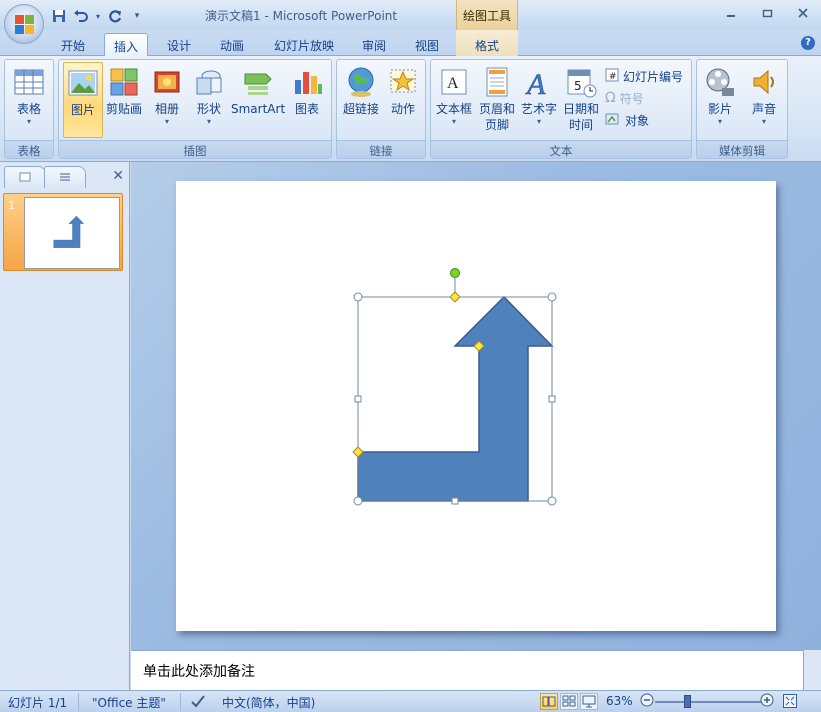 This screenshot has width=821, height=712. Describe the element at coordinates (467, 670) in the screenshot. I see `notes-pane: 单击此处添加备注` at that location.